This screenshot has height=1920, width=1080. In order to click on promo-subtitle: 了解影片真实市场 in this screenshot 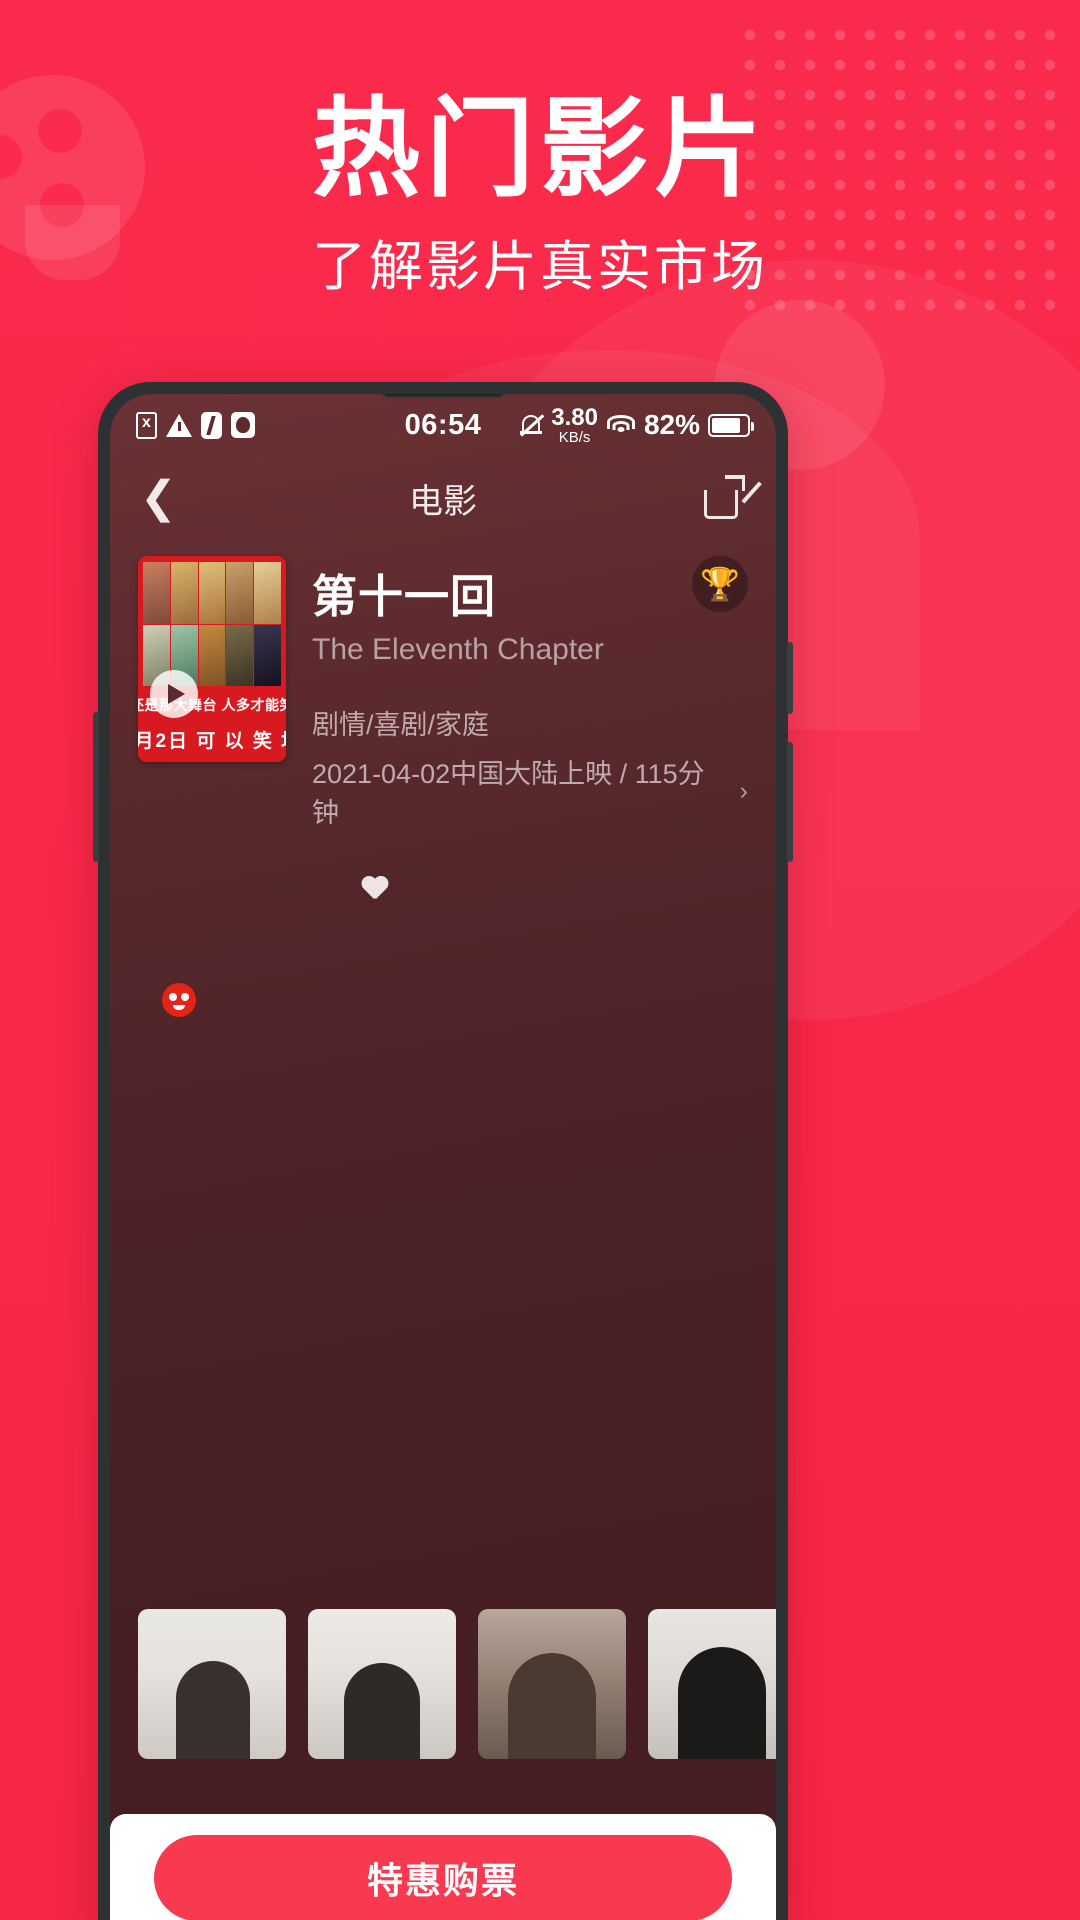, I will do `click(540, 267)`.